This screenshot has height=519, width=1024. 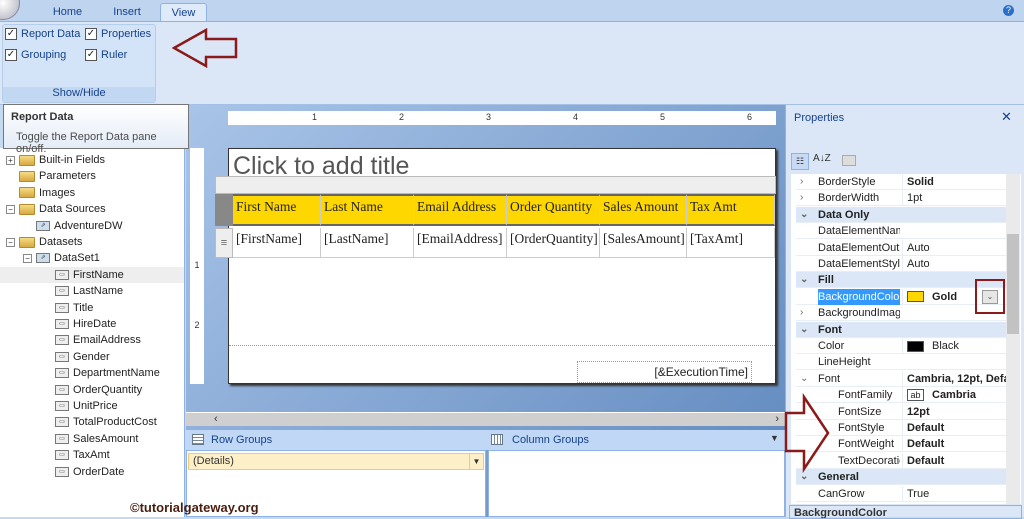 I want to click on tree-item: ▭ HireDate, so click(x=85, y=324).